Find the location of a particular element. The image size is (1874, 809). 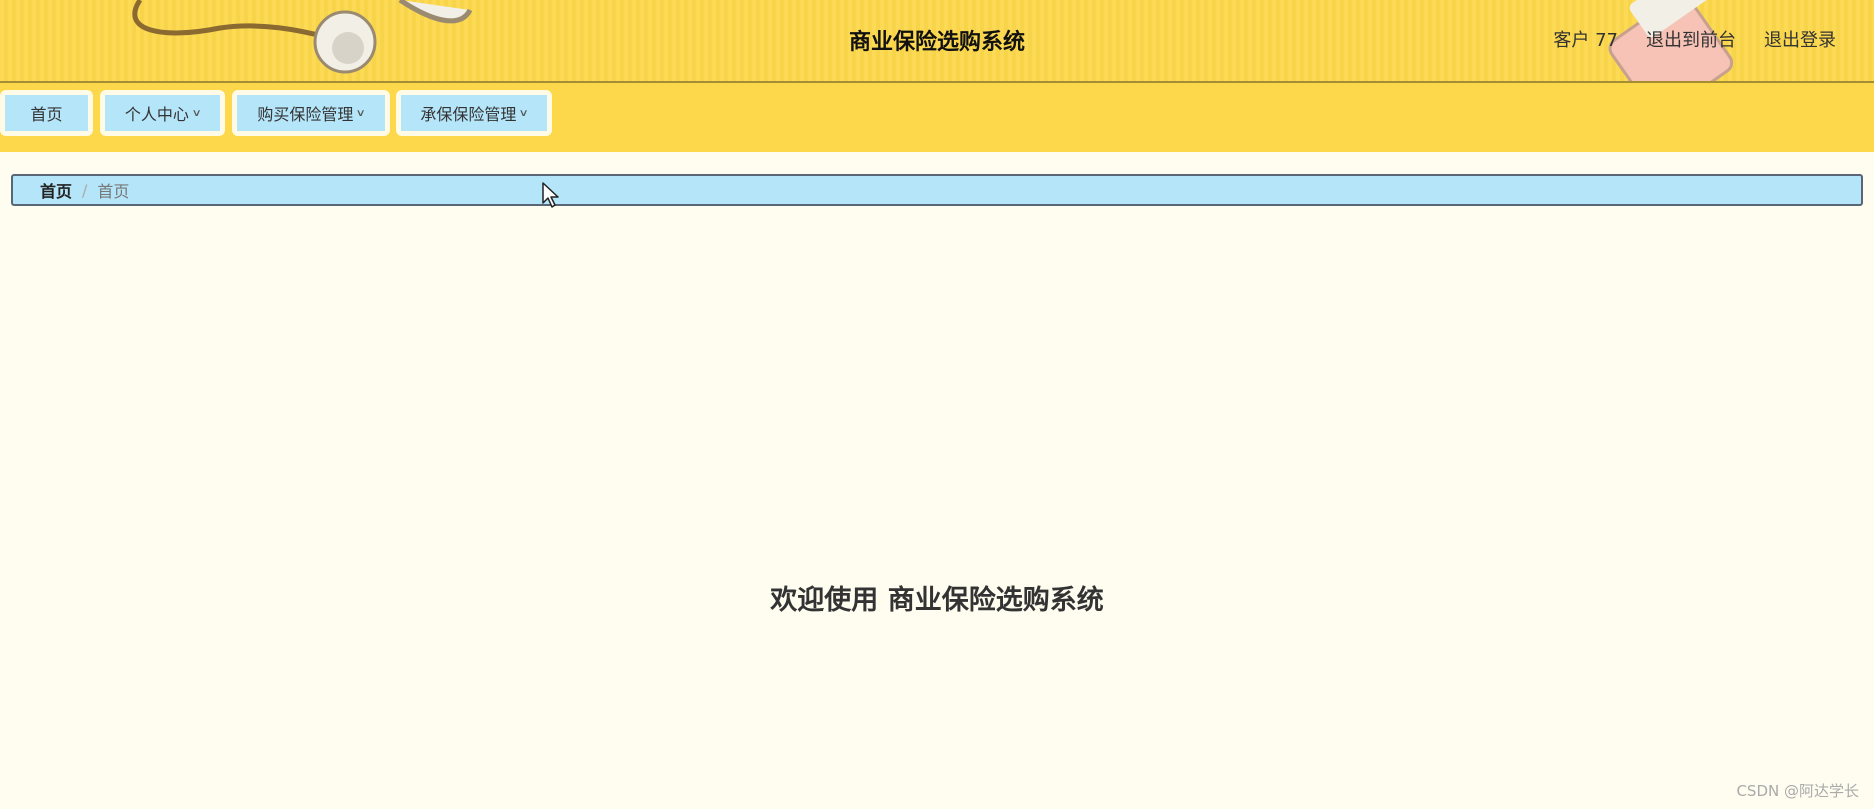

breadcrumb: 首页 / 首页 is located at coordinates (937, 190).